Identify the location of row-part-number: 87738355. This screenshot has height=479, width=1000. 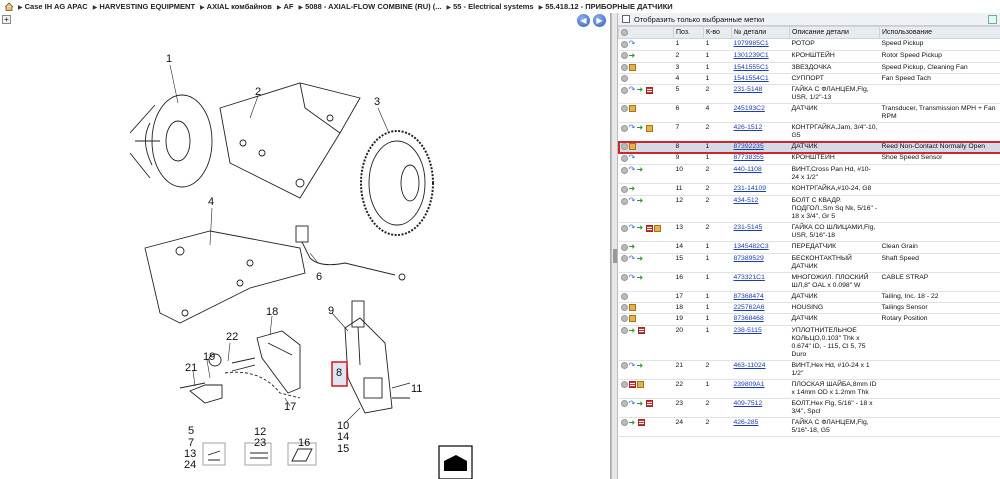
(760, 159).